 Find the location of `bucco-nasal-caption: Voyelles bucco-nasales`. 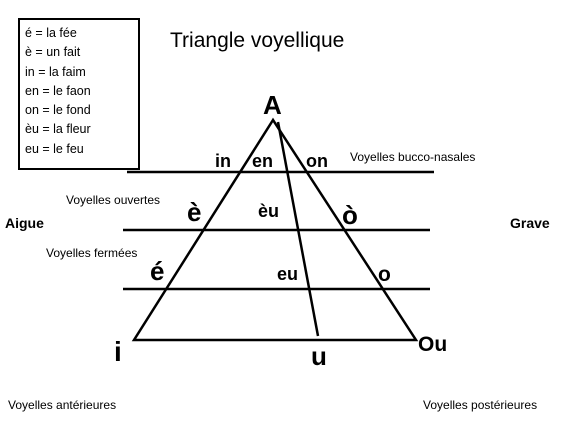

bucco-nasal-caption: Voyelles bucco-nasales is located at coordinates (413, 157).